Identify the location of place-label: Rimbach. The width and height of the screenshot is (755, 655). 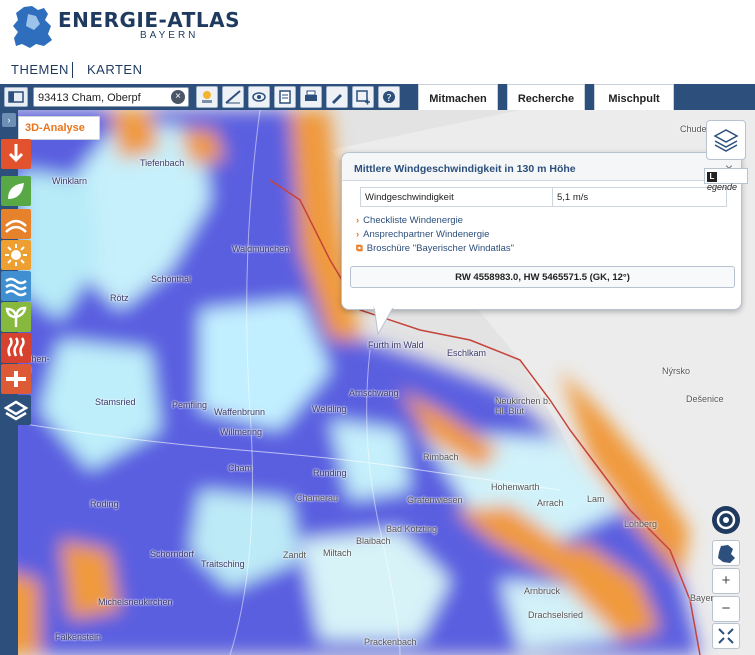
(441, 457).